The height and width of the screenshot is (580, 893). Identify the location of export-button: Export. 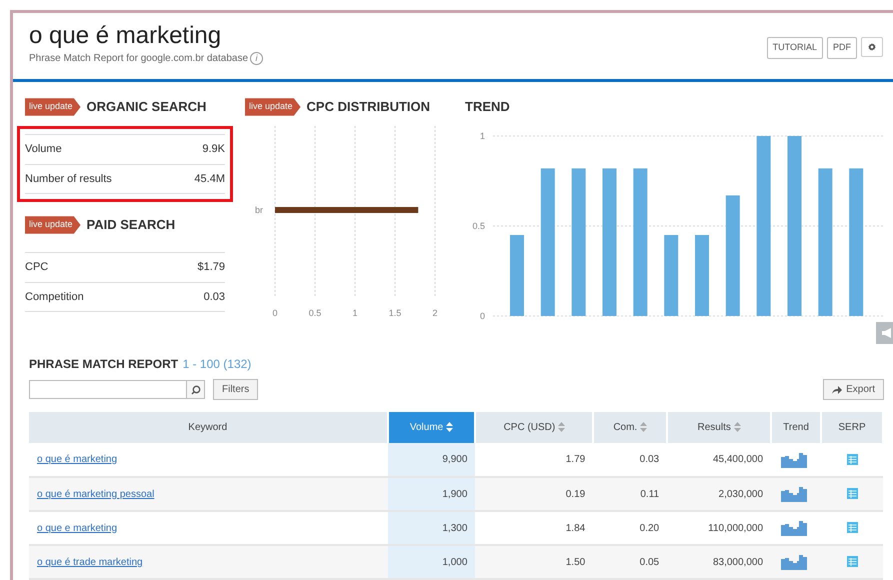
(853, 389).